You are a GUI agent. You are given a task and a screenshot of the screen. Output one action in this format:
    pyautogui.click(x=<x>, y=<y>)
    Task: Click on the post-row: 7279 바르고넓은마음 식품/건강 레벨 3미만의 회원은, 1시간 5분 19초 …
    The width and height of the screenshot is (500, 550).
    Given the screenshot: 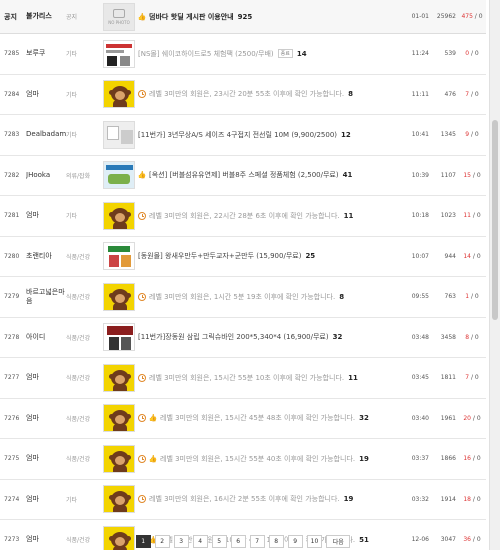 What is the action you would take?
    pyautogui.click(x=243, y=297)
    